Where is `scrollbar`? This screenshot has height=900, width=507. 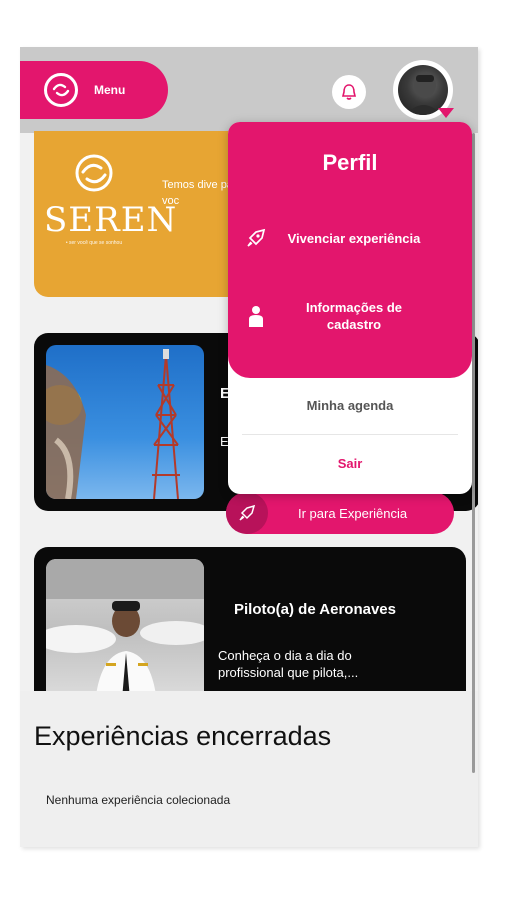 scrollbar is located at coordinates (473, 453).